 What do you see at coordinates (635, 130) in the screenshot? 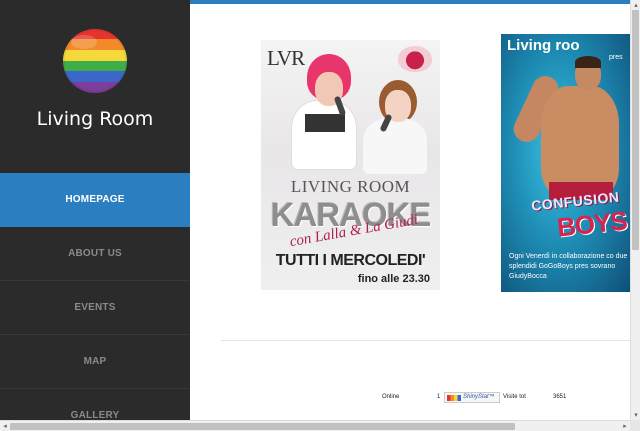
I see `vertical-scroll-thumb` at bounding box center [635, 130].